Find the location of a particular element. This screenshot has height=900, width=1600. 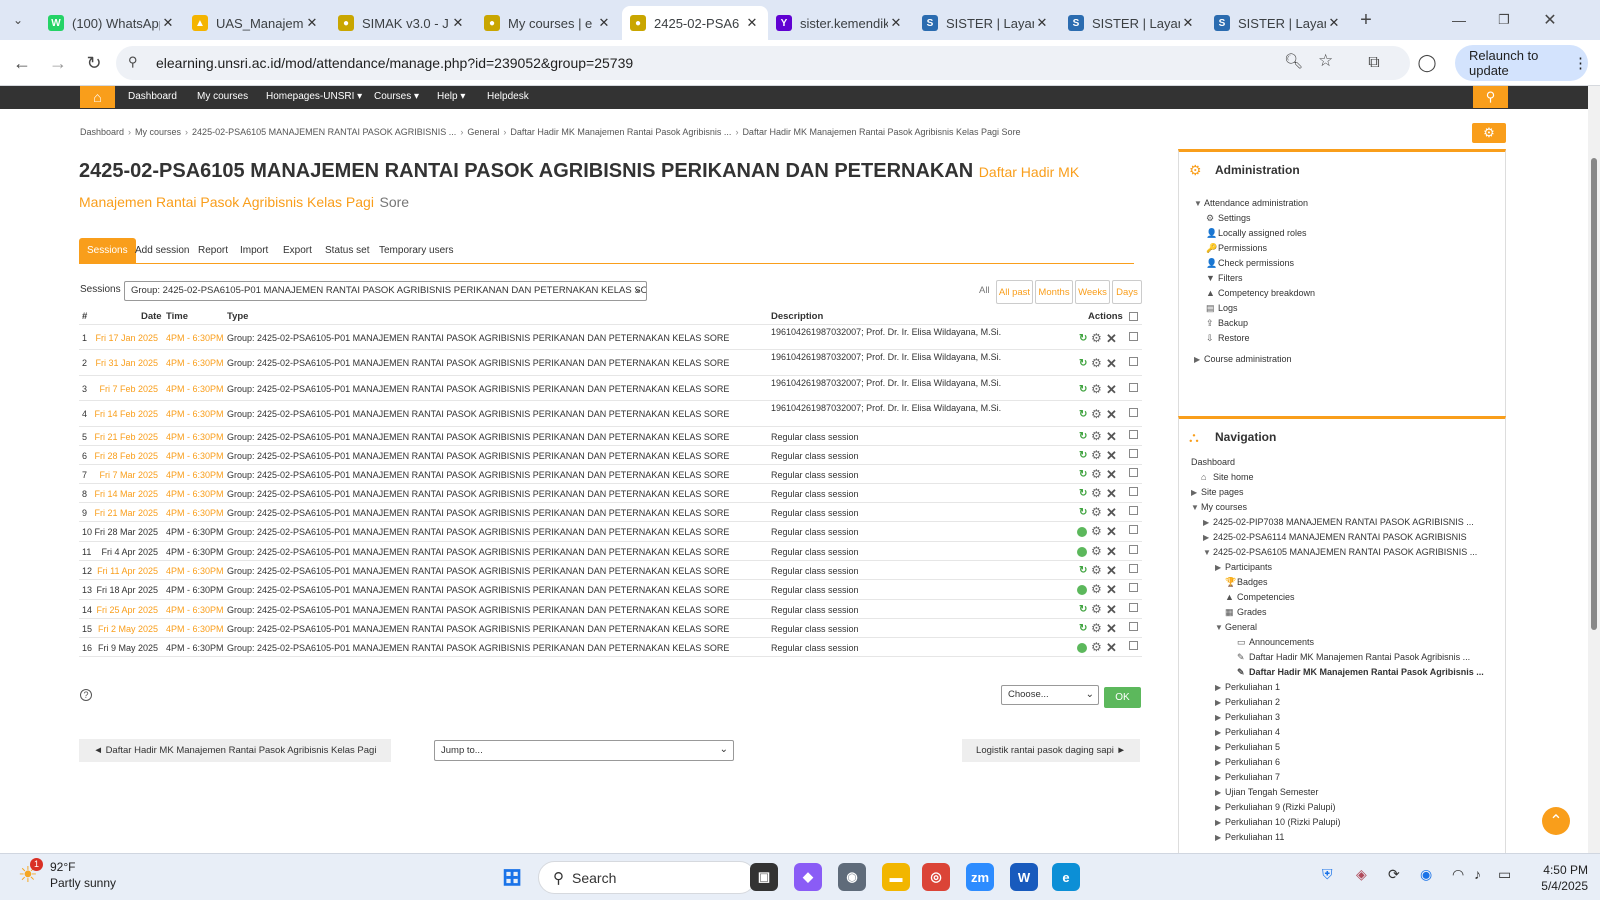

zoom-icon: 🔍︎ is located at coordinates (1293, 61).